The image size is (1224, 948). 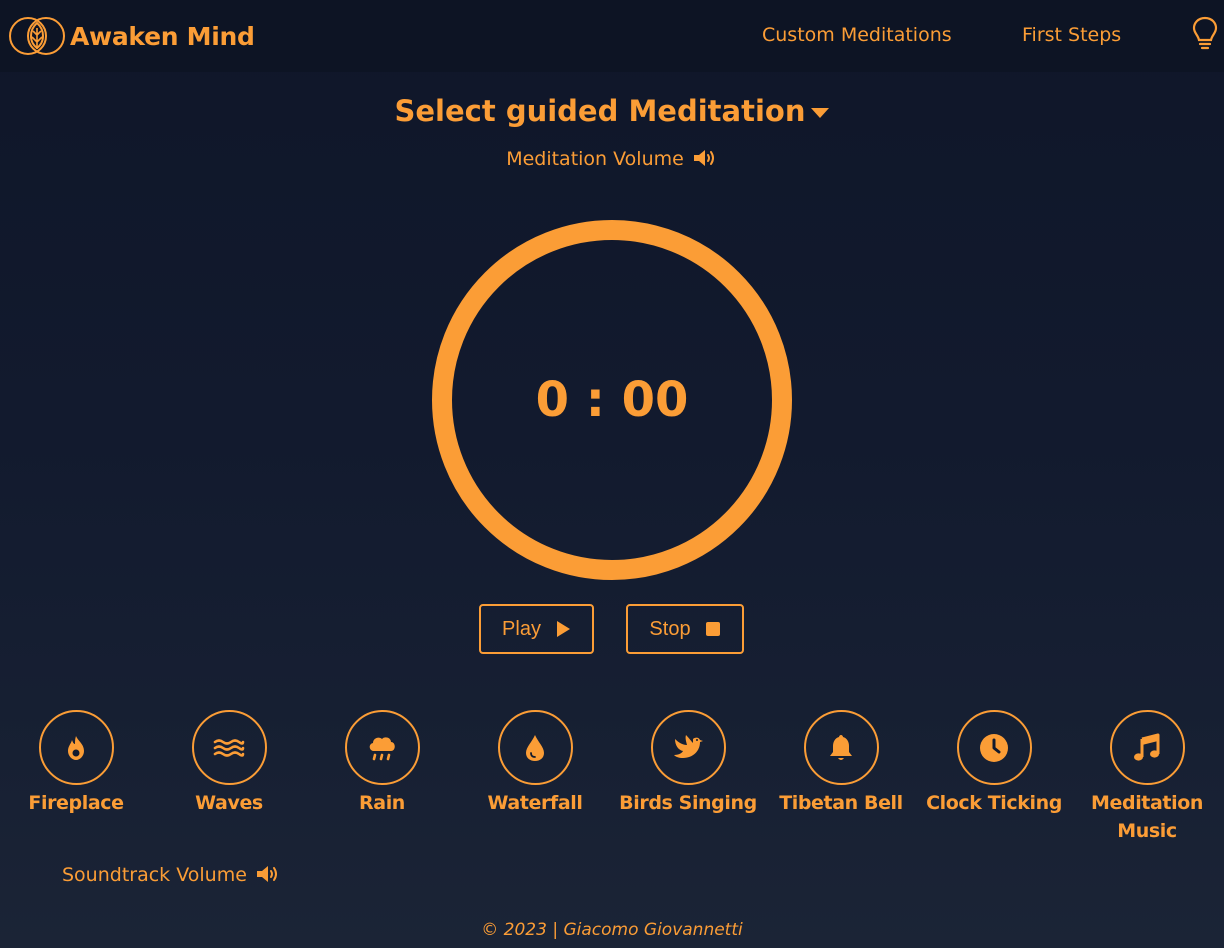 I want to click on sound-birds-circle, so click(x=688, y=747).